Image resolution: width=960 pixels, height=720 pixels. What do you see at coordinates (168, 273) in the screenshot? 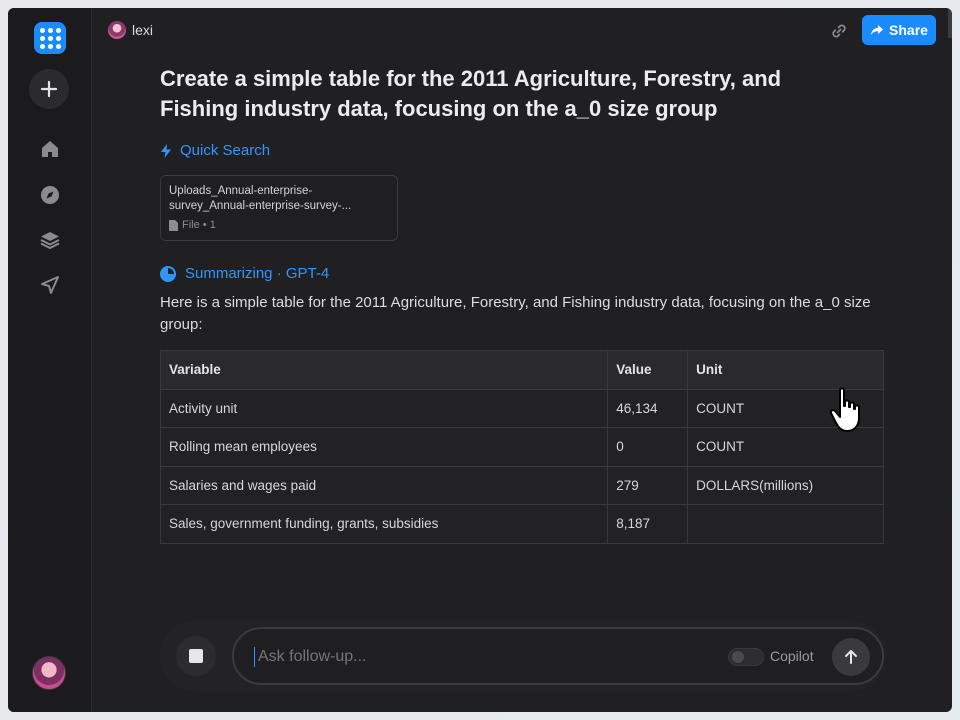
I see `progress-spinner-icon` at bounding box center [168, 273].